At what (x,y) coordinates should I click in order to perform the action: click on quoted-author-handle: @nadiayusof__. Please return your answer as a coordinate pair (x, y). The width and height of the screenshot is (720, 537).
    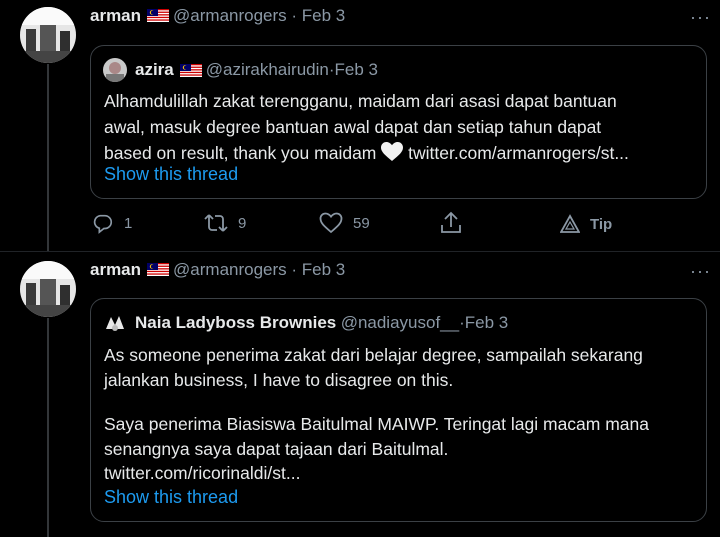
    Looking at the image, I should click on (400, 322).